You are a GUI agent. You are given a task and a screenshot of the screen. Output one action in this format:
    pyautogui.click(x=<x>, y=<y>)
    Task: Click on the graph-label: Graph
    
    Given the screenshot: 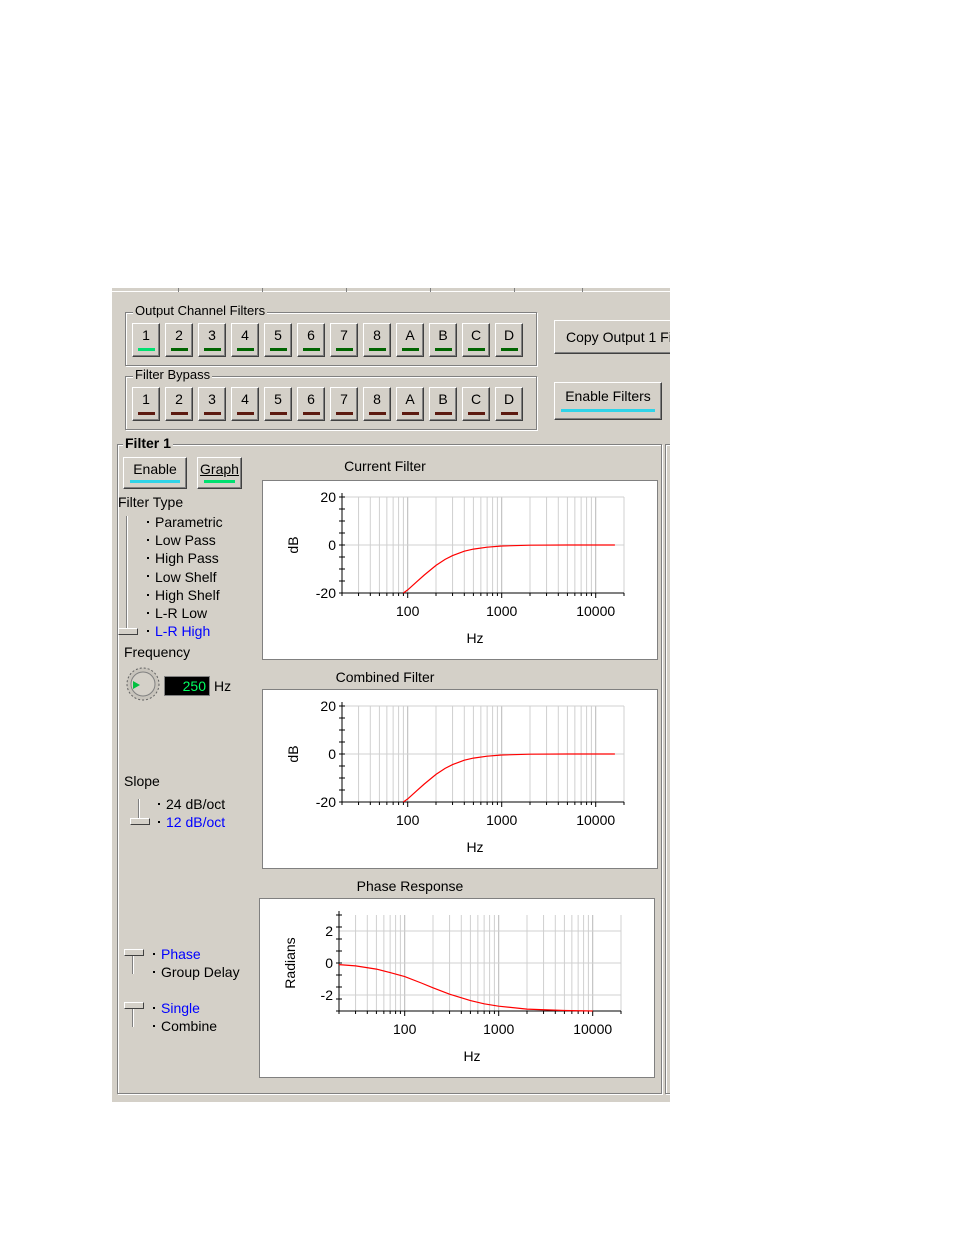 What is the action you would take?
    pyautogui.click(x=219, y=469)
    